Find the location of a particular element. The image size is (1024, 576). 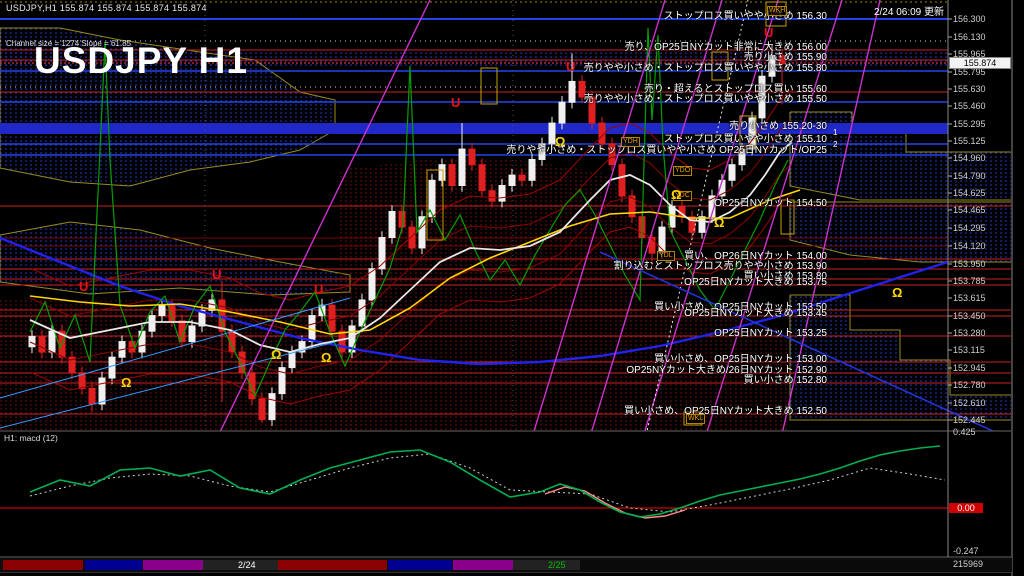

order-annotation: OP25日NYカット 153.25 is located at coordinates (770, 333).